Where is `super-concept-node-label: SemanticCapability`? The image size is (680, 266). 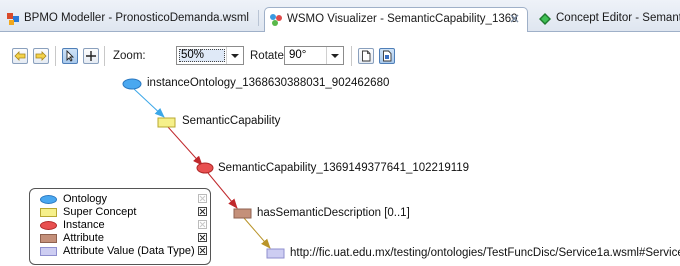 super-concept-node-label: SemanticCapability is located at coordinates (231, 121).